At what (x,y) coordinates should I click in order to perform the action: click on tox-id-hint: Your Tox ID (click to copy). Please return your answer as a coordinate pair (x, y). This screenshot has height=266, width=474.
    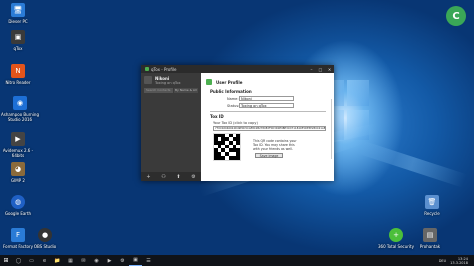
    Looking at the image, I should click on (235, 122).